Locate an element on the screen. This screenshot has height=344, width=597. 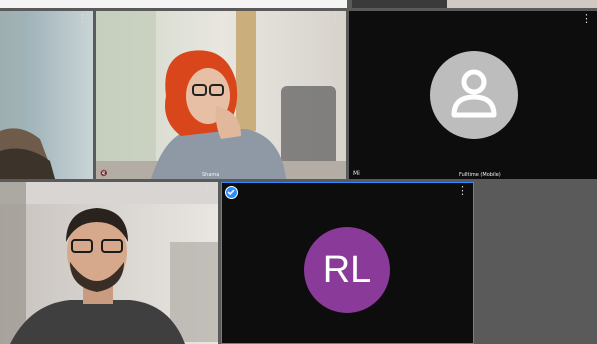
person-icon is located at coordinates (474, 93).